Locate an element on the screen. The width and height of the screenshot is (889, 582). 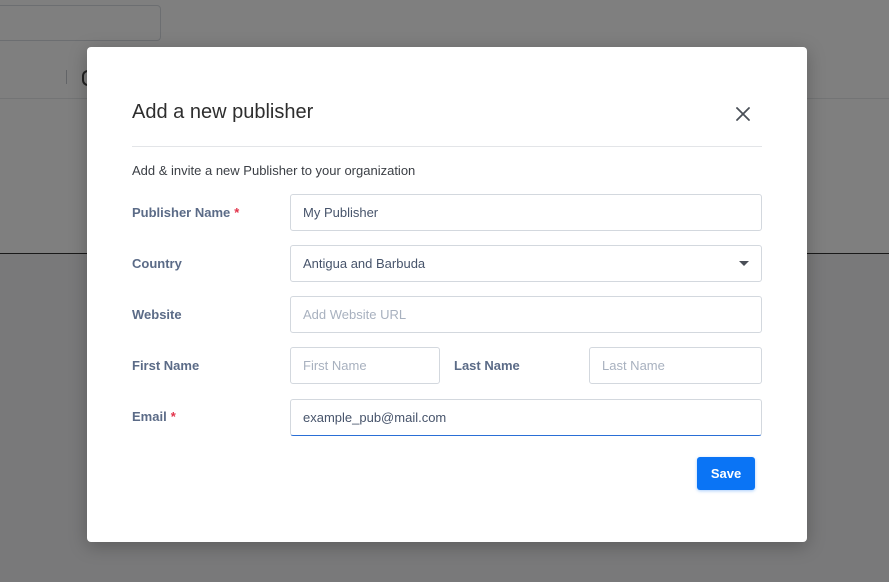
close-button is located at coordinates (743, 114).